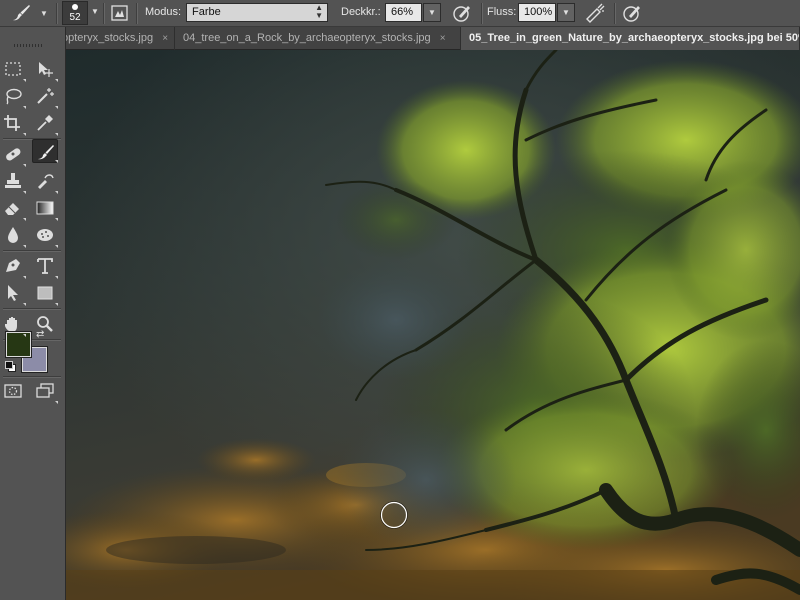 The height and width of the screenshot is (600, 800). What do you see at coordinates (361, 12) in the screenshot?
I see `opacity-label: Deckkr.:` at bounding box center [361, 12].